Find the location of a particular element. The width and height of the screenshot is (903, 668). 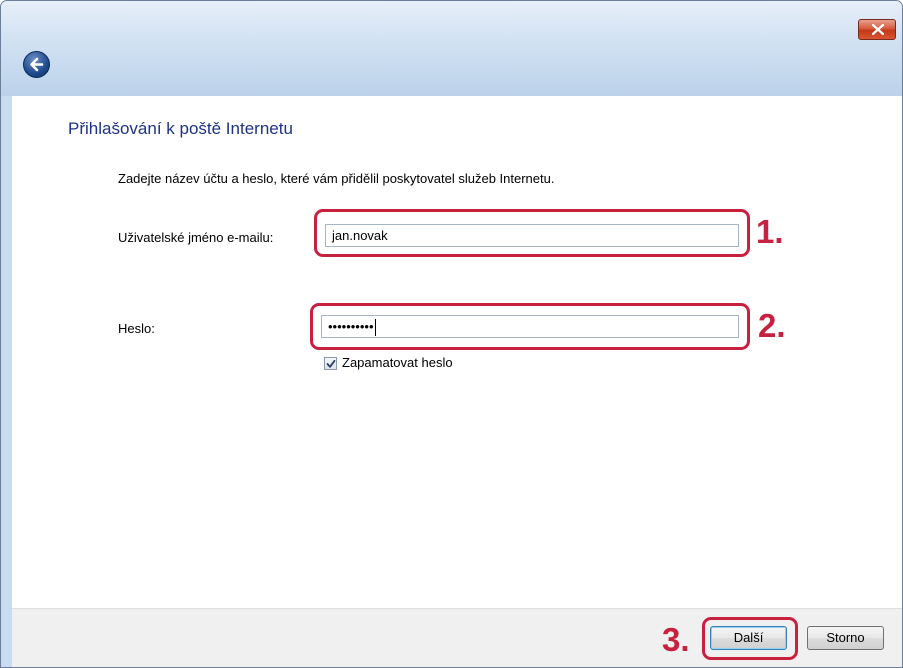

remember-checkbox is located at coordinates (330, 363).